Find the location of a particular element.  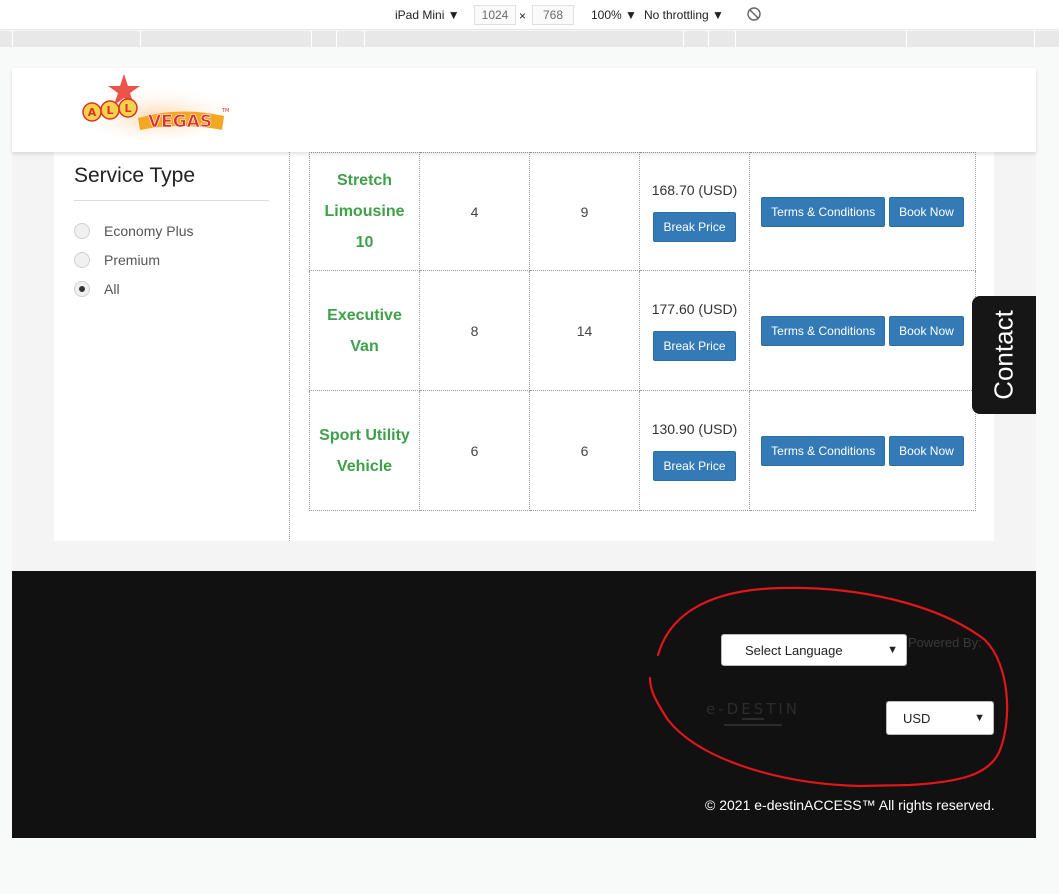

radio-premium: Premium is located at coordinates (117, 260).